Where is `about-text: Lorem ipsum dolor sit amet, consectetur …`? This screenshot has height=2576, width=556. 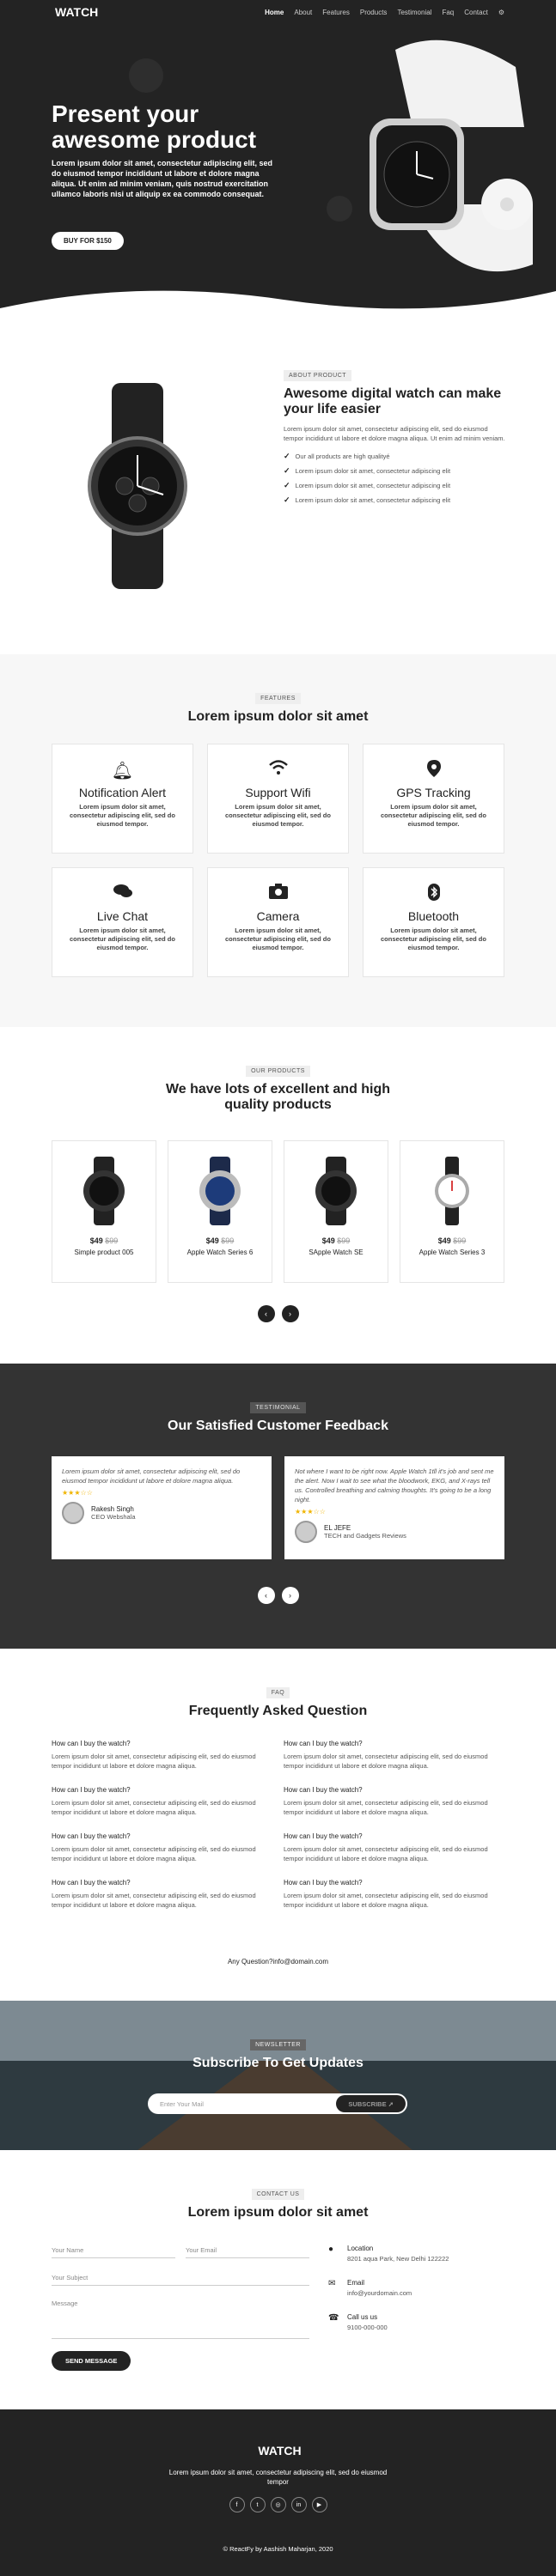
about-text: Lorem ipsum dolor sit amet, consectetur … is located at coordinates (394, 433).